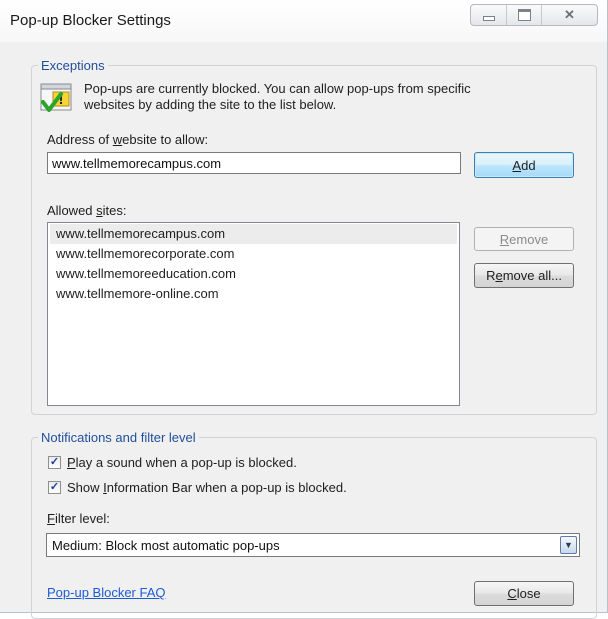  Describe the element at coordinates (517, 165) in the screenshot. I see `add-access-key: A` at that location.